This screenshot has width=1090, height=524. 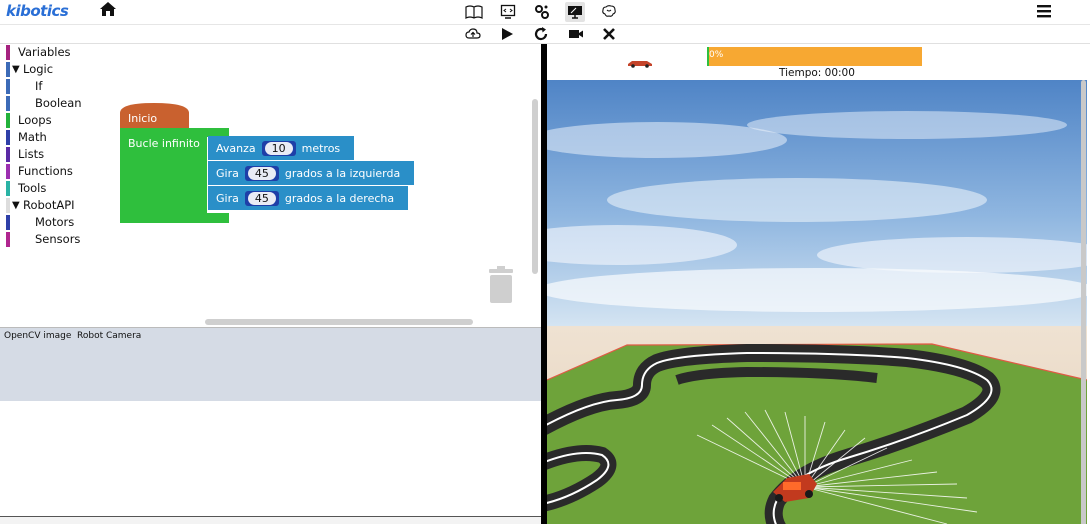 What do you see at coordinates (814, 56) in the screenshot?
I see `progress-bar: 0%` at bounding box center [814, 56].